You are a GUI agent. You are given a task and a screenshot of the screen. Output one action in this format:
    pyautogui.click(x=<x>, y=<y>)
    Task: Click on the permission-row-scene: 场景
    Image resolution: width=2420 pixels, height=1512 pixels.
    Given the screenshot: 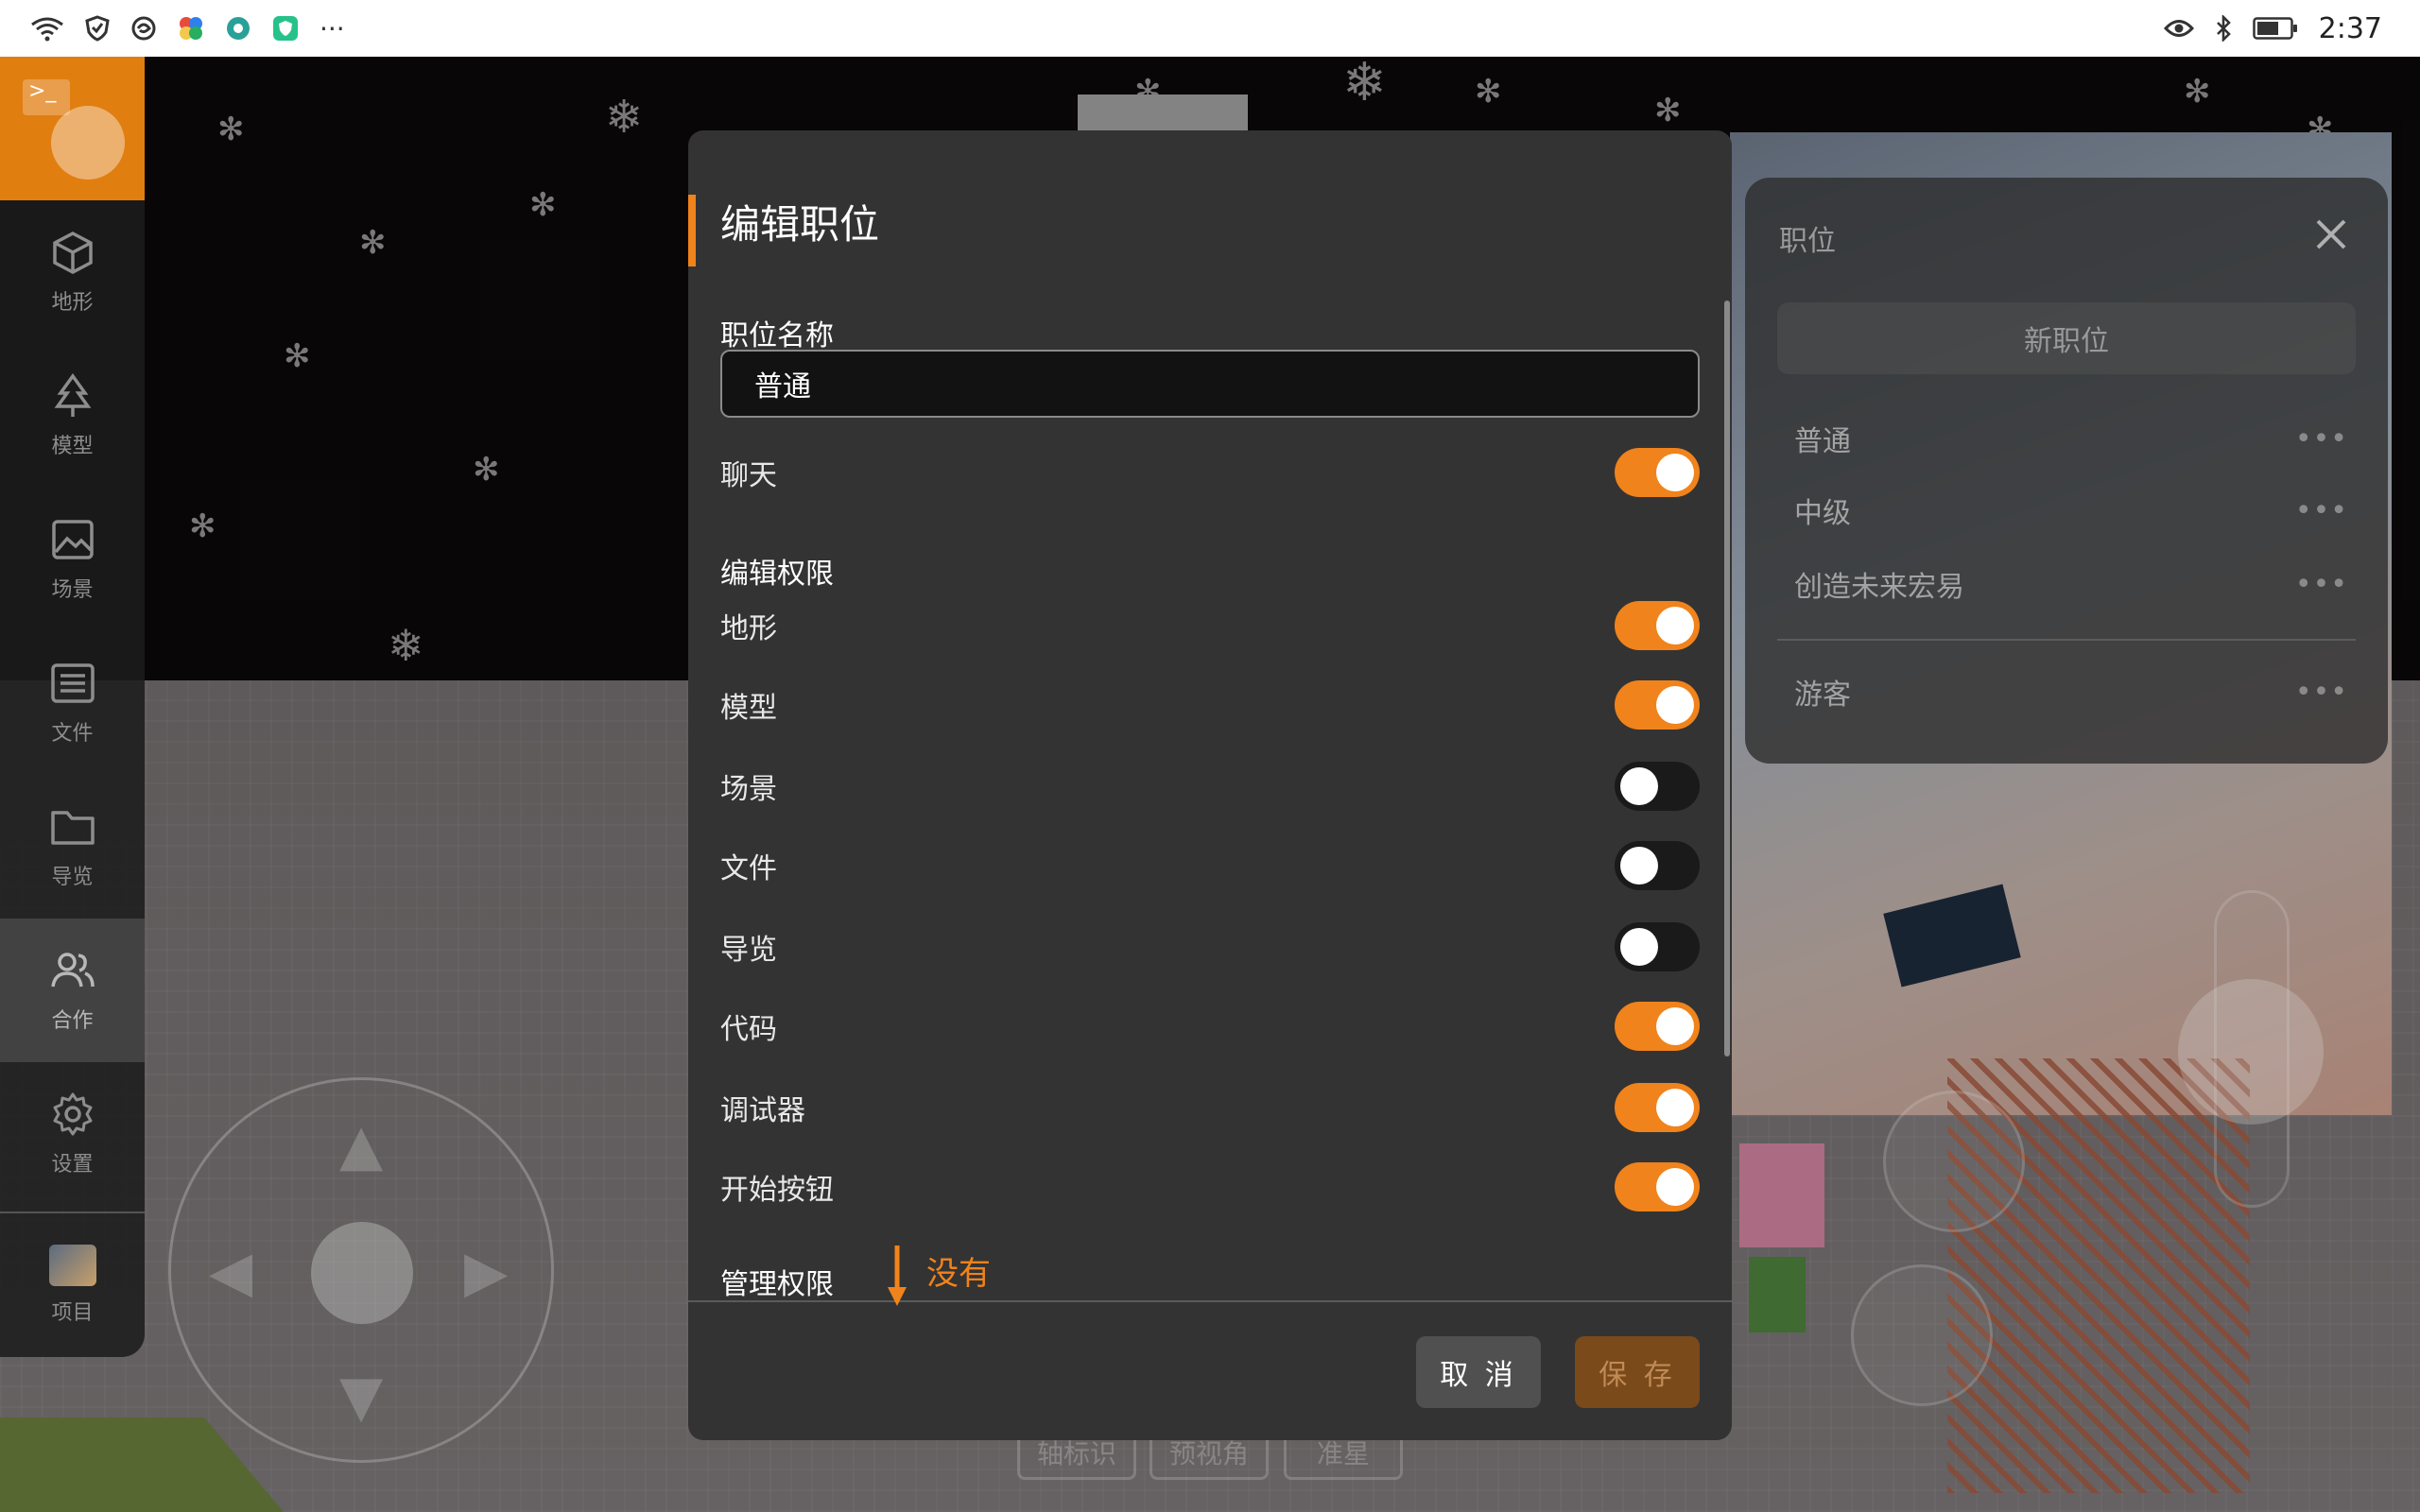 What is the action you would take?
    pyautogui.click(x=1210, y=786)
    